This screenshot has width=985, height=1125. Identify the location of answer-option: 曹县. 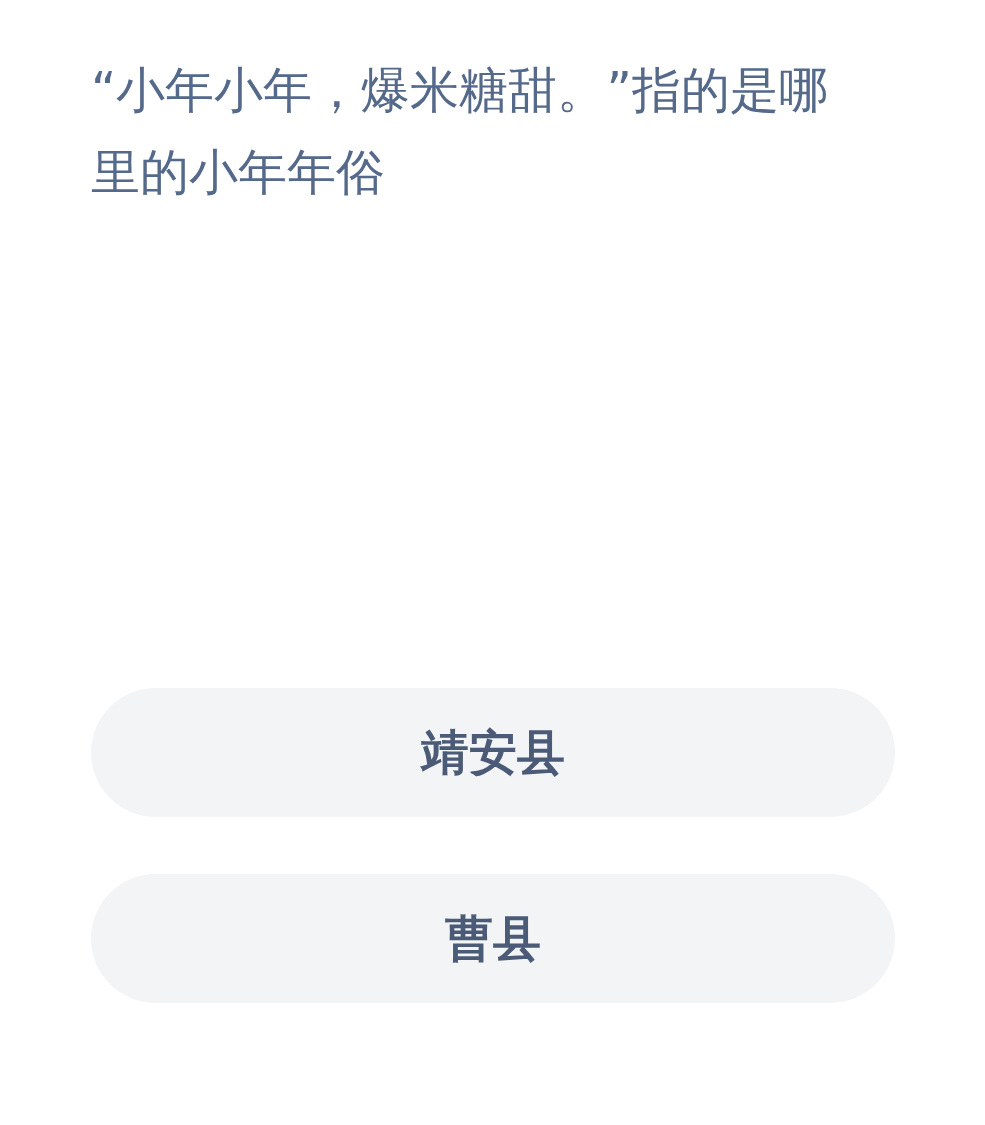
(493, 938).